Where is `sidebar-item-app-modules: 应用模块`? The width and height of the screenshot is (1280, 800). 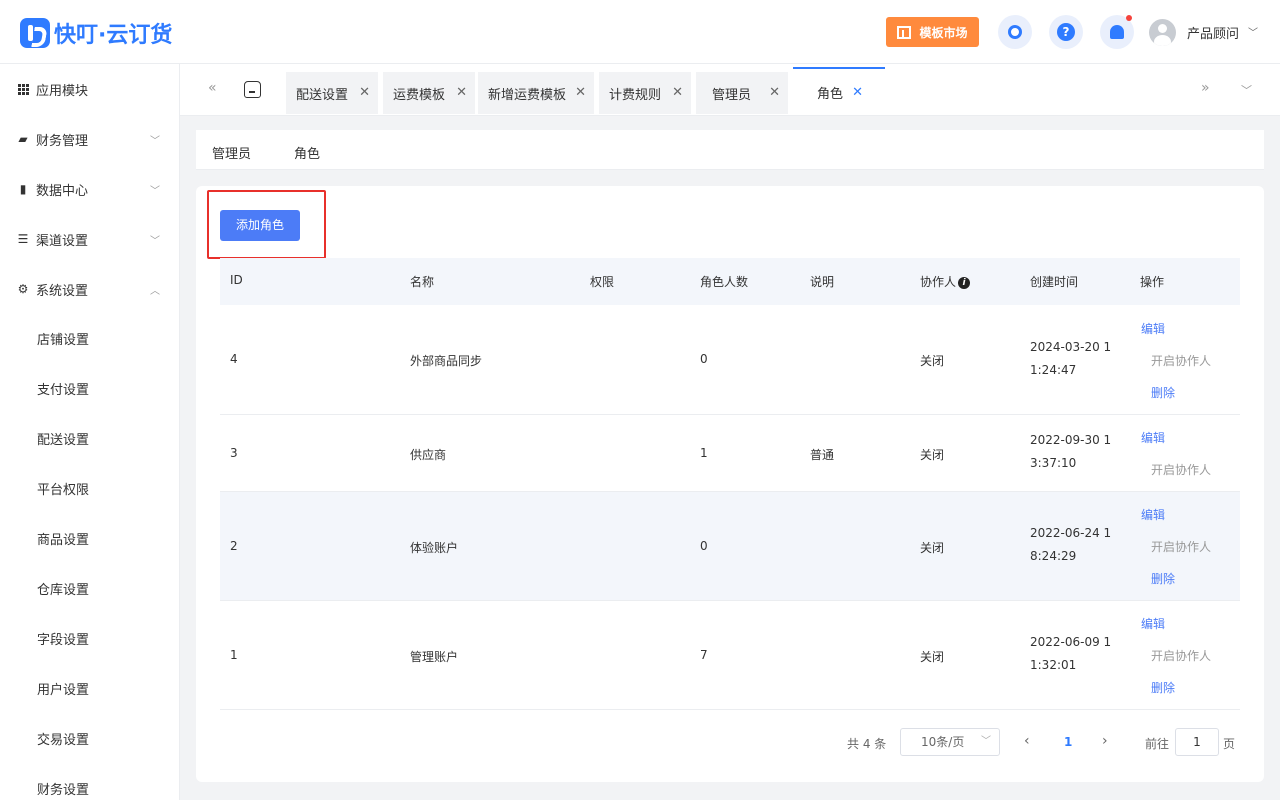 sidebar-item-app-modules: 应用模块 is located at coordinates (90, 89).